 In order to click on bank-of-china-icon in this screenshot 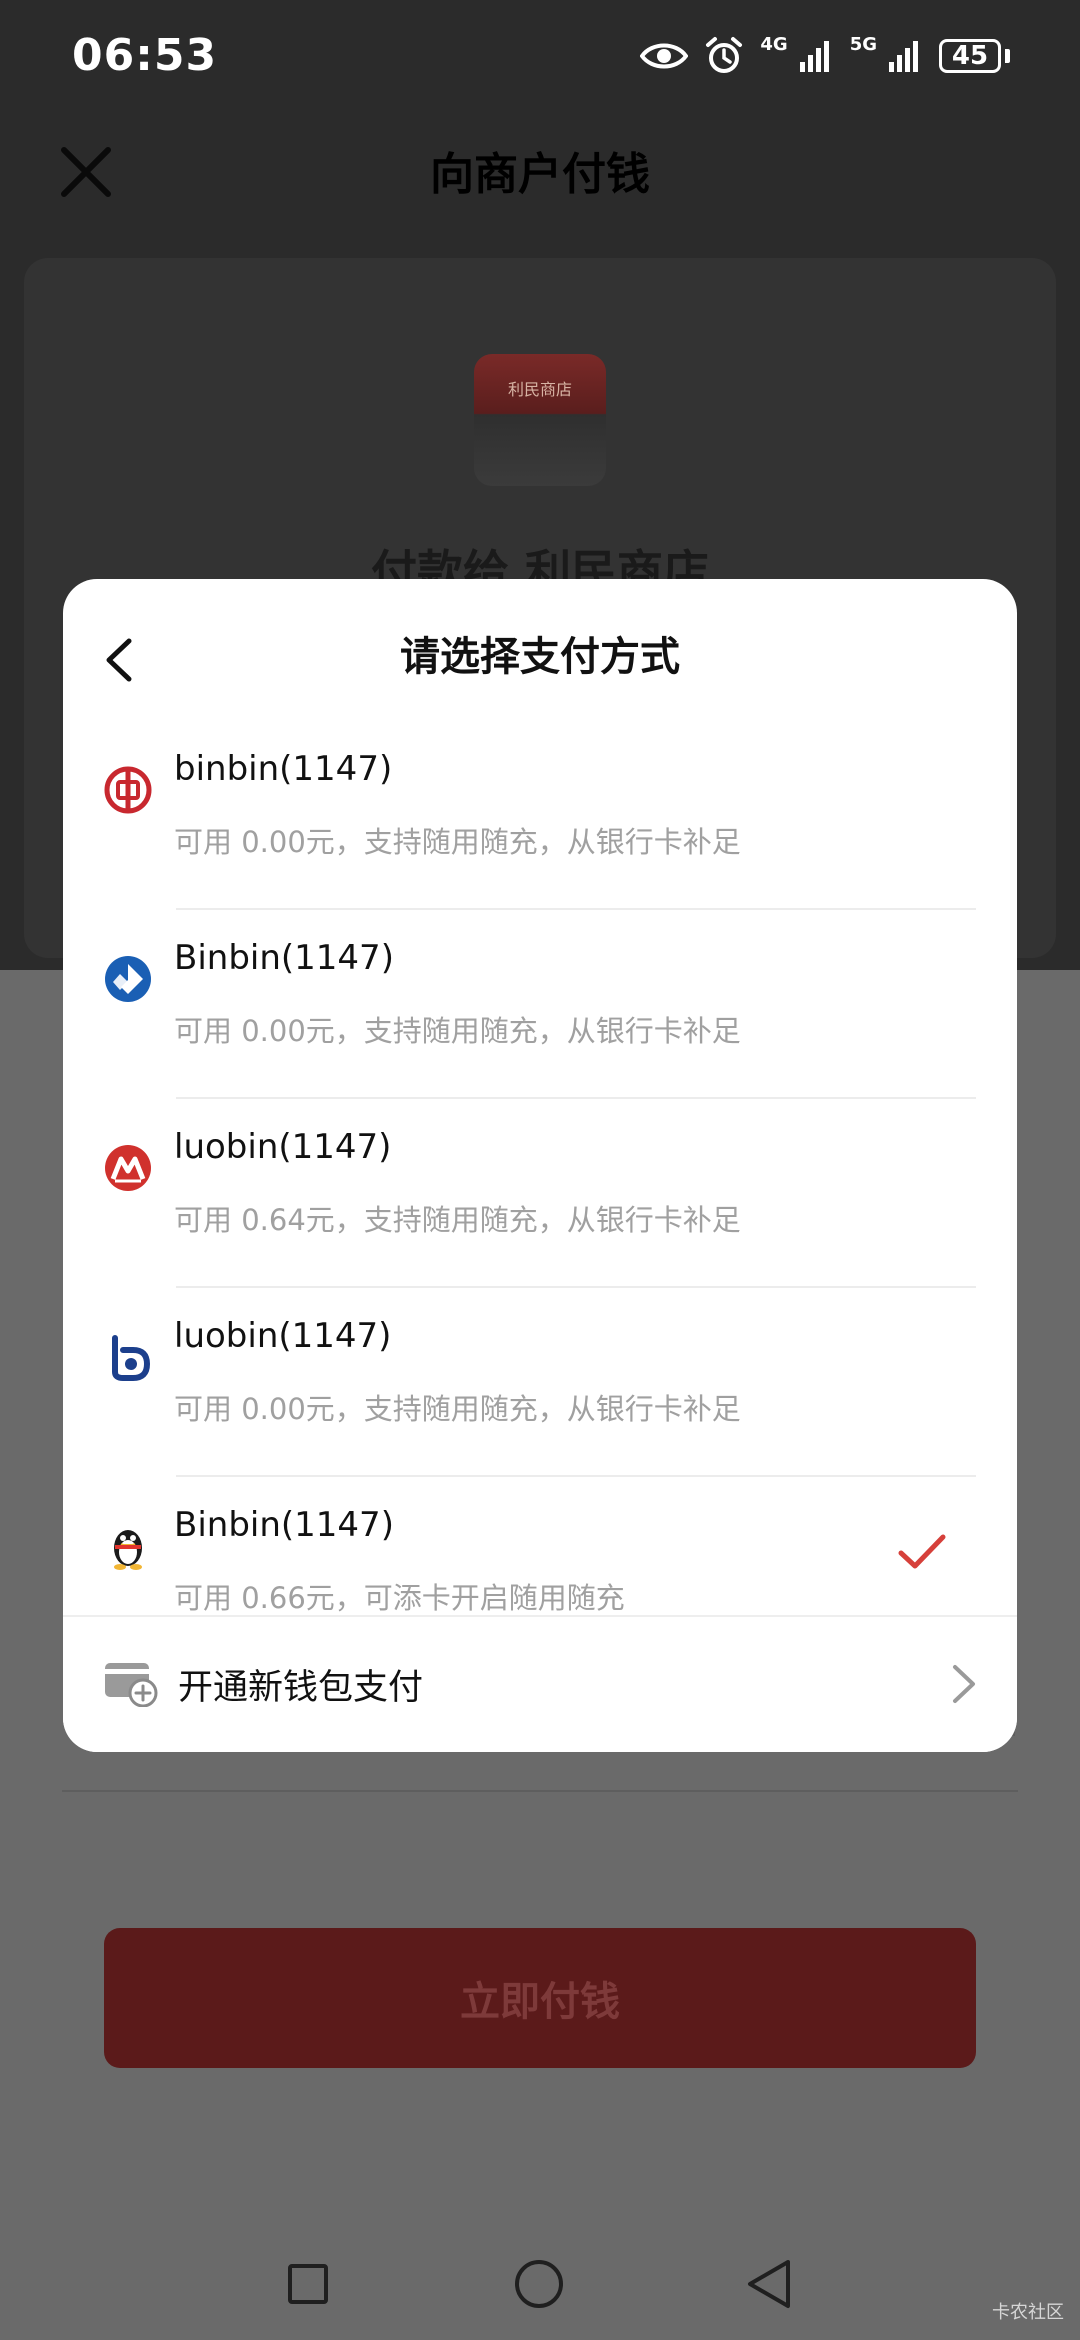, I will do `click(128, 790)`.